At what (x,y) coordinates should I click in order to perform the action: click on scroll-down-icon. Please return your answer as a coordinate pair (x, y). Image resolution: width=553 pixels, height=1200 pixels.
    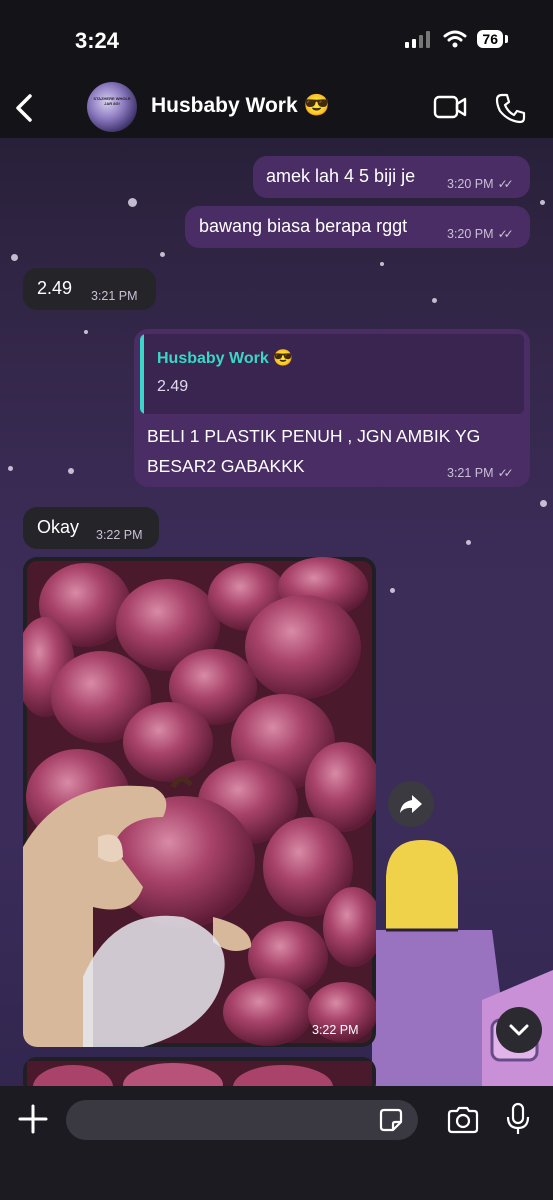
    Looking at the image, I should click on (519, 1030).